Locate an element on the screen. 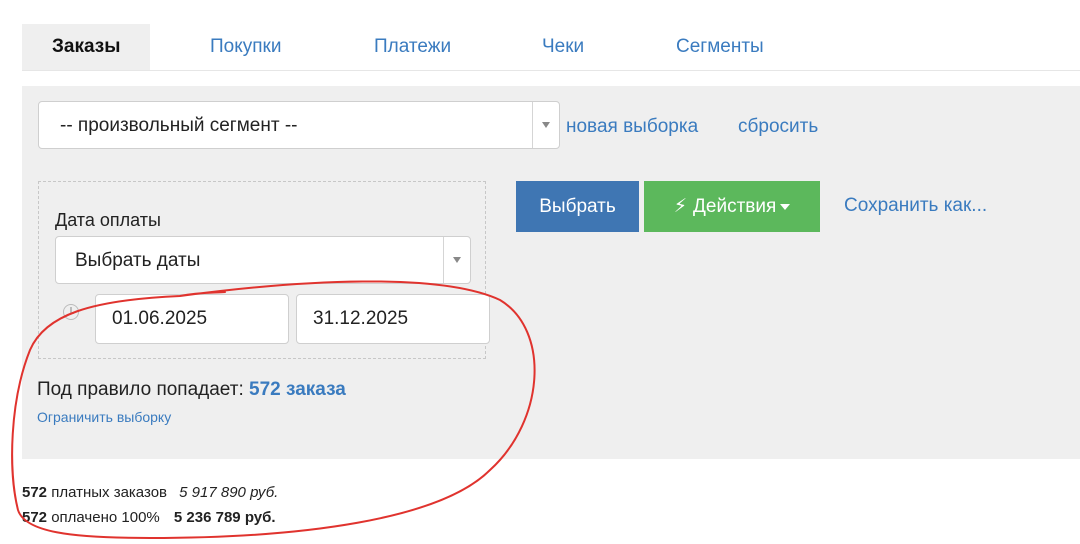 This screenshot has width=1080, height=544. tab-orders: Заказы is located at coordinates (86, 47).